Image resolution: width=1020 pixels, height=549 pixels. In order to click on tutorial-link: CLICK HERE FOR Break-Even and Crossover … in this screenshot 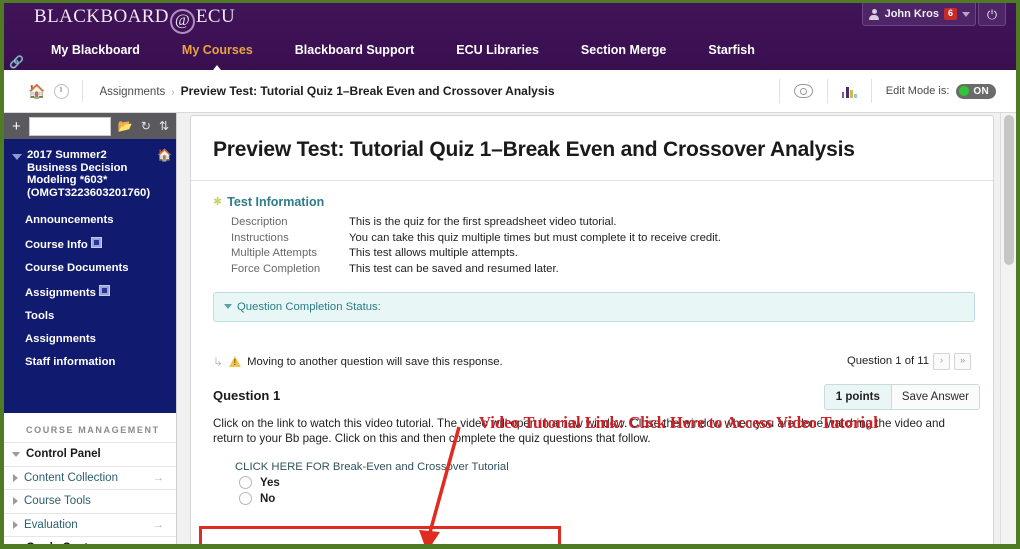, I will do `click(605, 467)`.